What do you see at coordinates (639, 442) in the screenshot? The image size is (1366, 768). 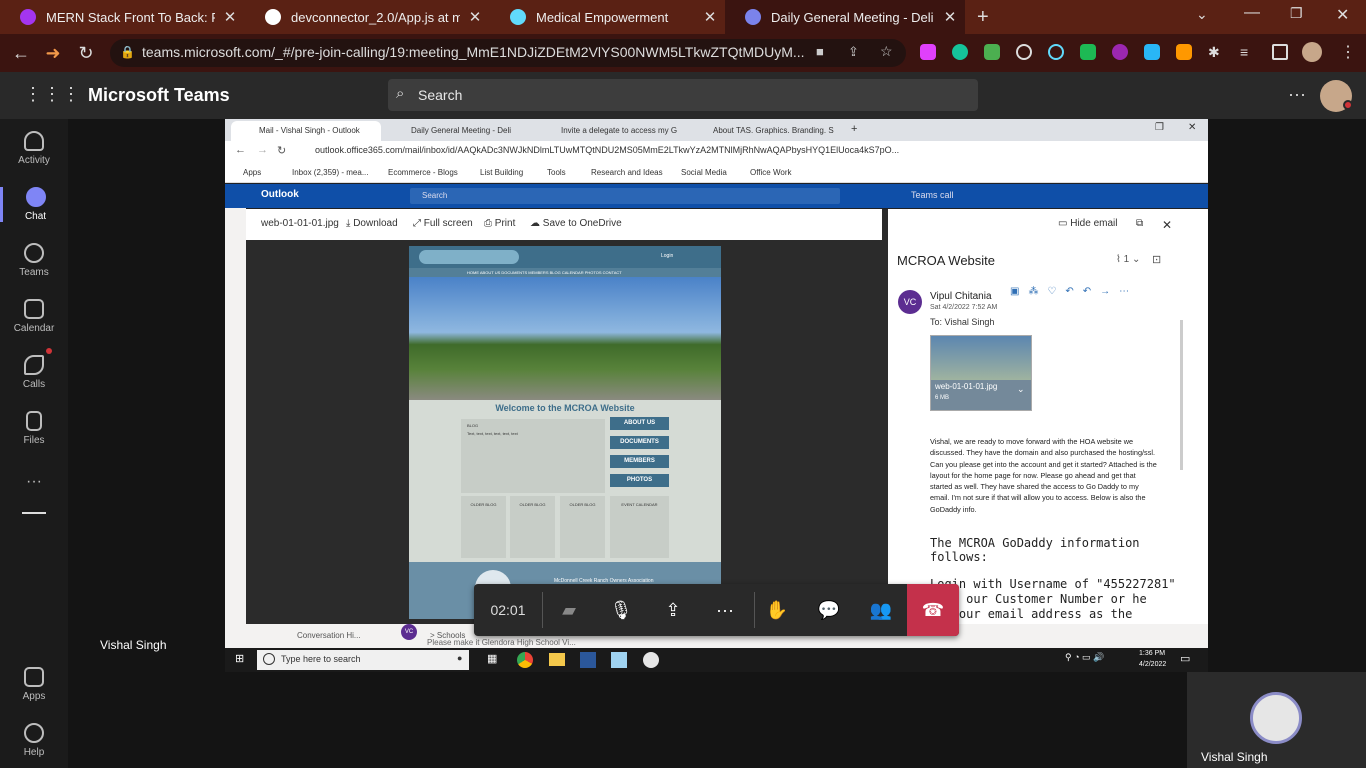 I see `mock-button: DOCUMENTS` at bounding box center [639, 442].